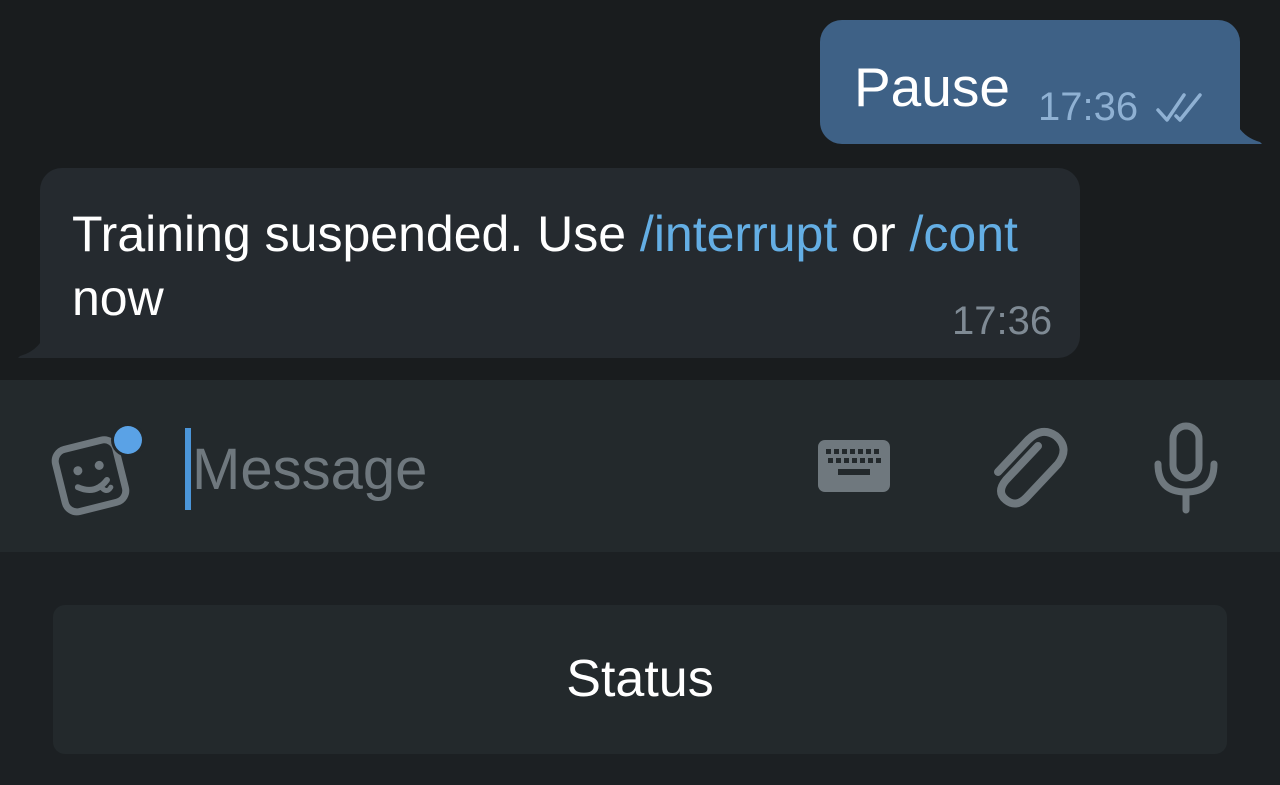  Describe the element at coordinates (492, 469) in the screenshot. I see `message-input` at that location.